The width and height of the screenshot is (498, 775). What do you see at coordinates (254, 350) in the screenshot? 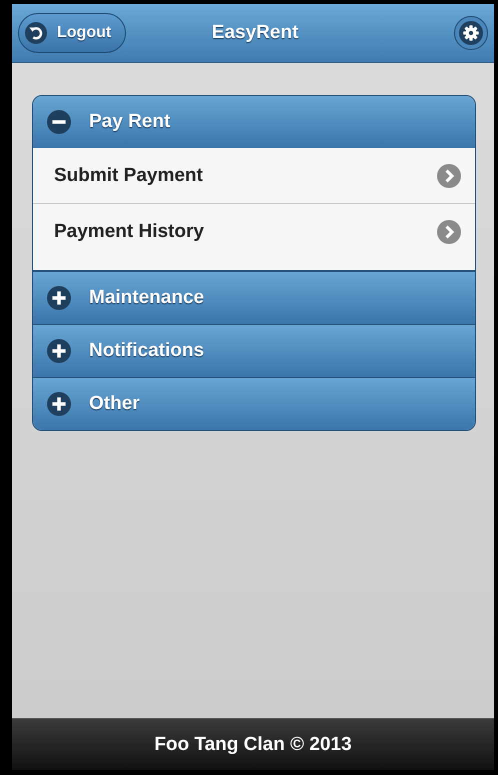
I see `section-header: Notifications` at bounding box center [254, 350].